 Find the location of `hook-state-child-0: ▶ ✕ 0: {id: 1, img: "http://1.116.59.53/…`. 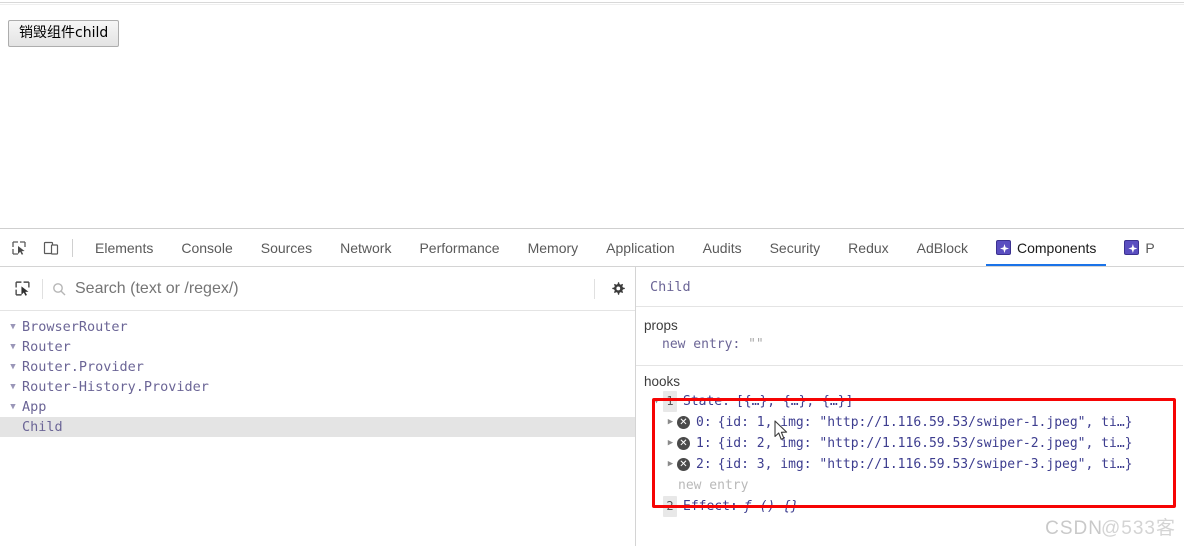

hook-state-child-0: ▶ ✕ 0: {id: 1, img: "http://1.116.59.53/… is located at coordinates (916, 422).